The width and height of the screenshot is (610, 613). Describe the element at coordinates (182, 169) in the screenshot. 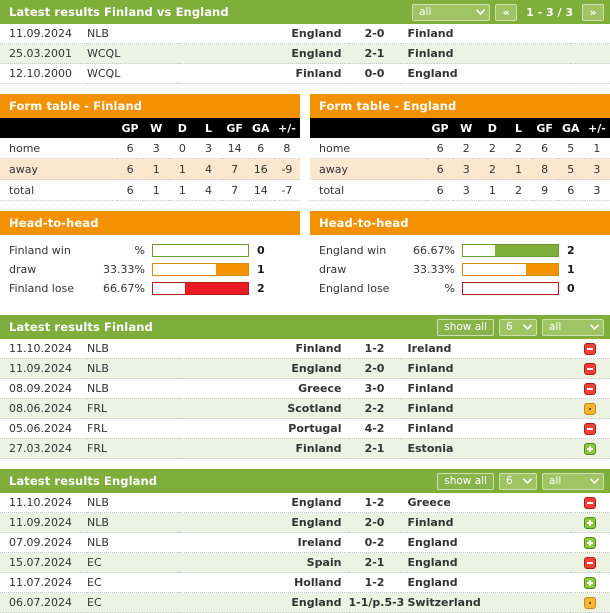

I see `form-d: 1` at that location.